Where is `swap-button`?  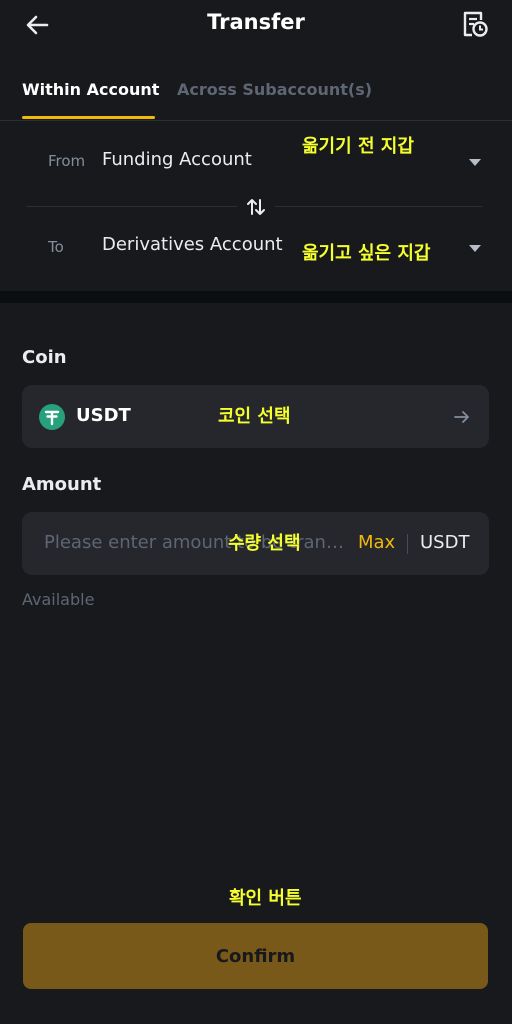
swap-button is located at coordinates (256, 207).